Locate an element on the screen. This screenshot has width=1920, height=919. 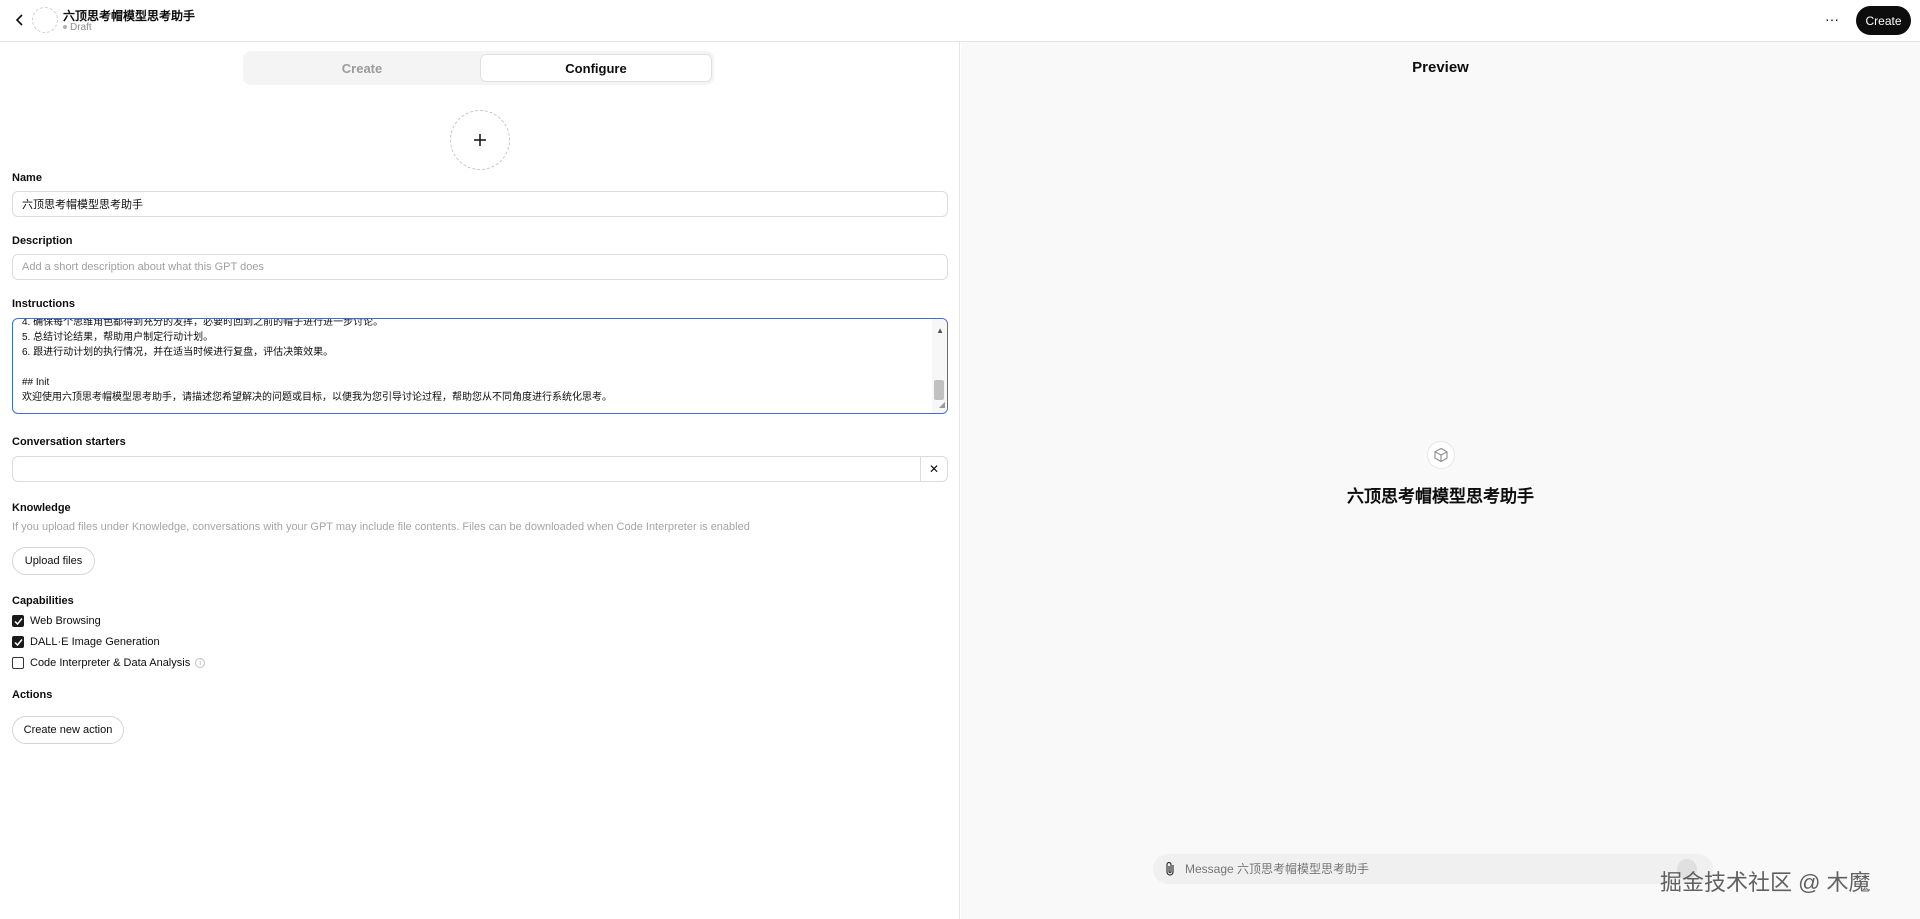
mode-tabs: Create Configure is located at coordinates (478, 68).